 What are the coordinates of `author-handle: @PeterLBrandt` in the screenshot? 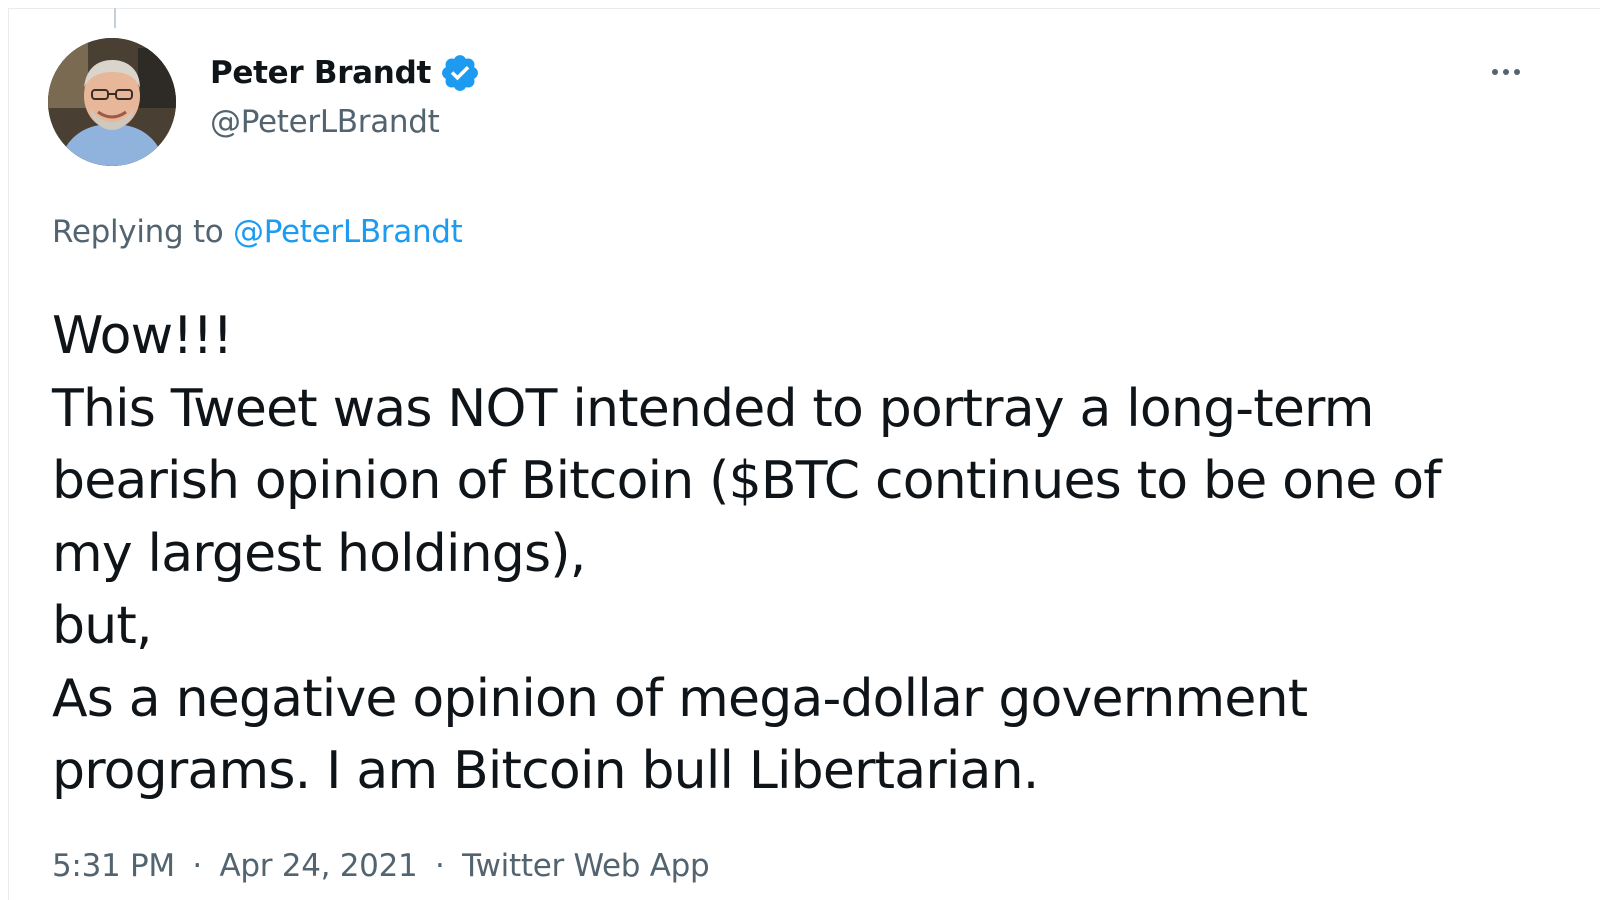 It's located at (325, 122).